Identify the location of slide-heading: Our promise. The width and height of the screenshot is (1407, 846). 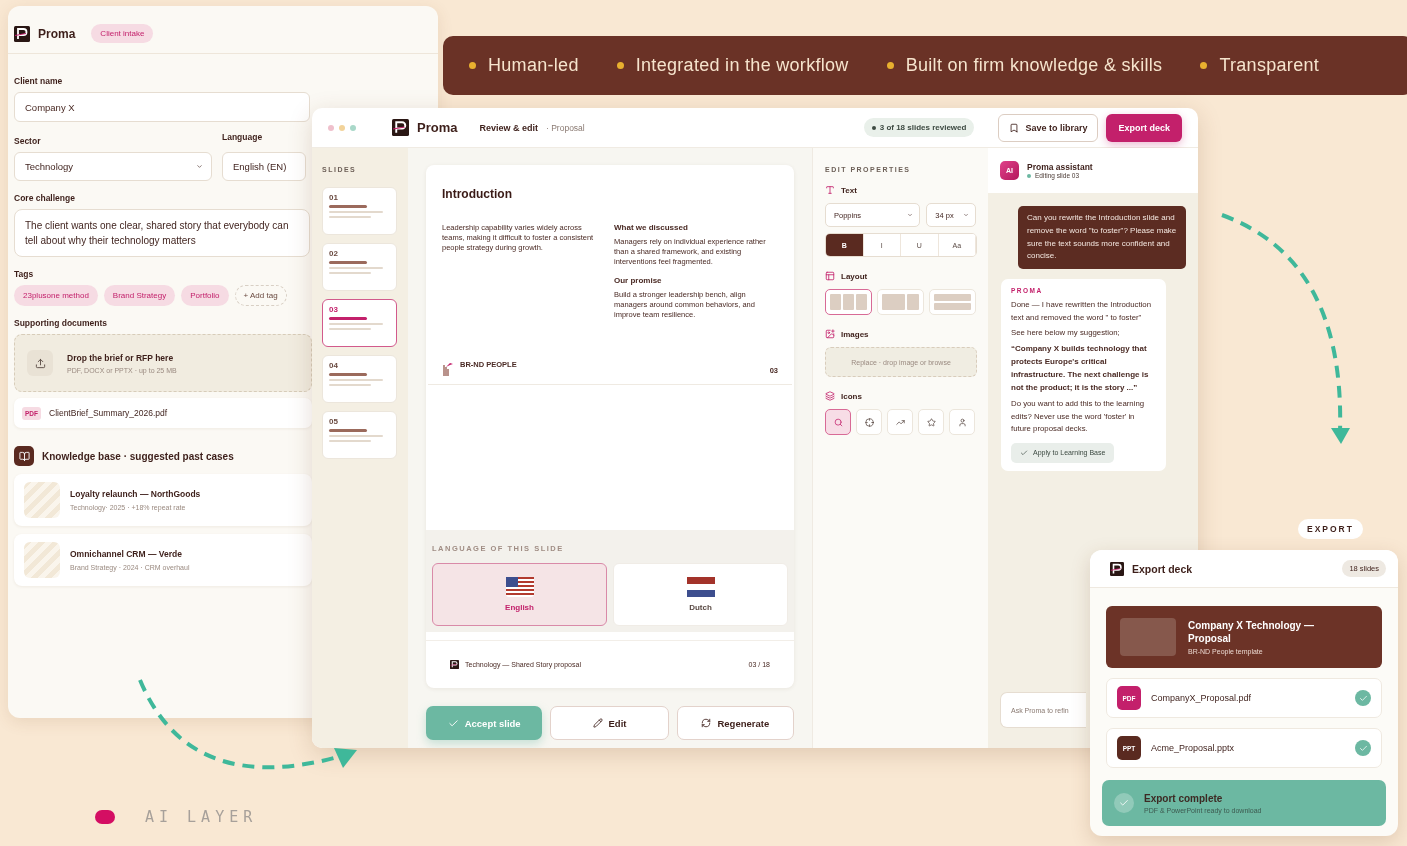
(638, 281).